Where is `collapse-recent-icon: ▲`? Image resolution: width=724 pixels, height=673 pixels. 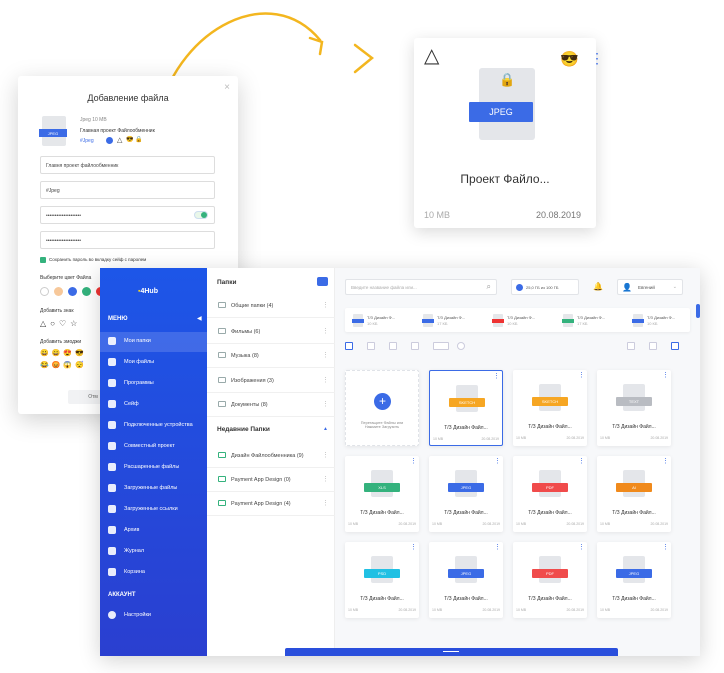
collapse-recent-icon: ▲ is located at coordinates (325, 429).